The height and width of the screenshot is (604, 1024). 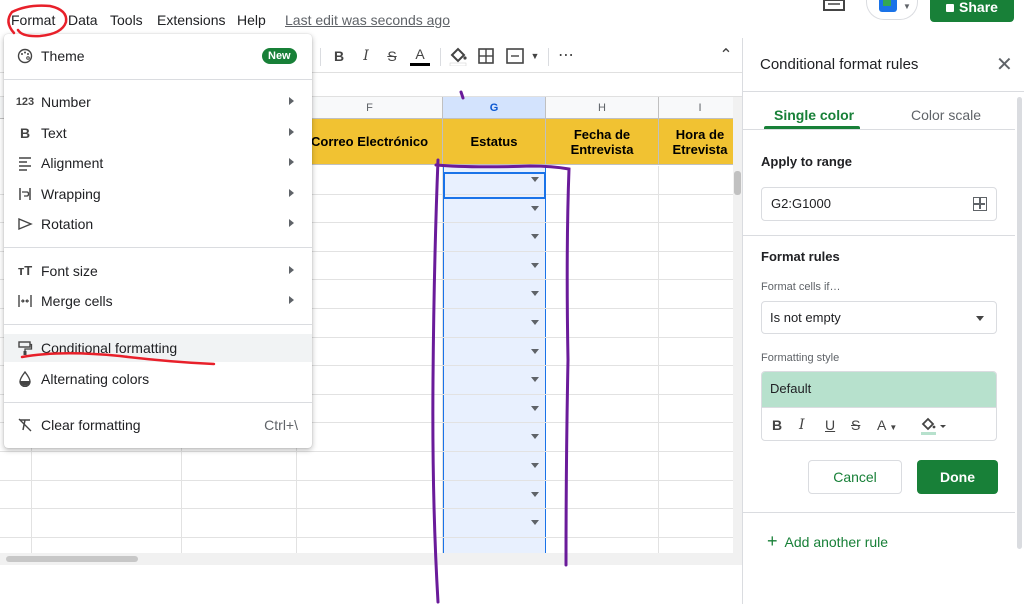 What do you see at coordinates (830, 425) in the screenshot?
I see `style-underline-button: U` at bounding box center [830, 425].